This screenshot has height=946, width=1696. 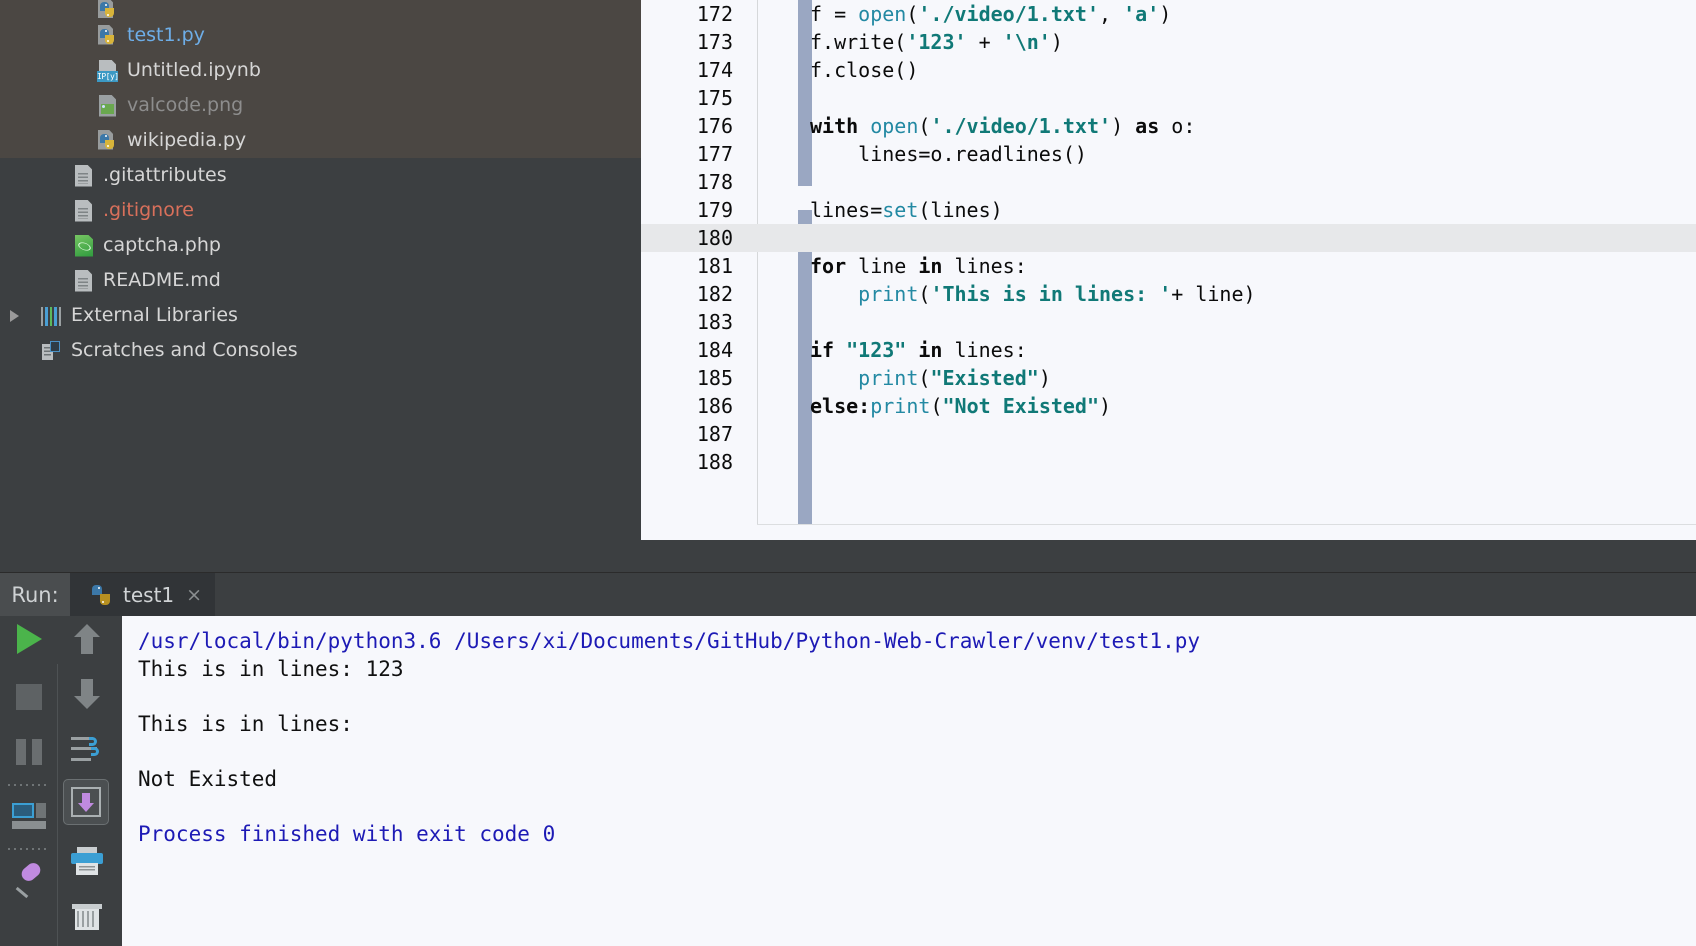 What do you see at coordinates (87, 639) in the screenshot?
I see `up-stacktrace-button` at bounding box center [87, 639].